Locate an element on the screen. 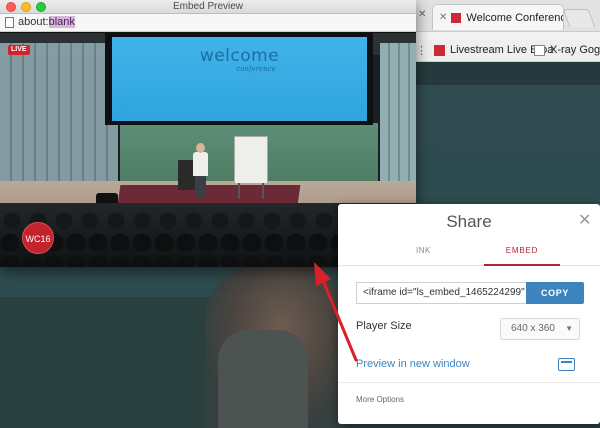  window-title: Embed Preview is located at coordinates (208, 6).